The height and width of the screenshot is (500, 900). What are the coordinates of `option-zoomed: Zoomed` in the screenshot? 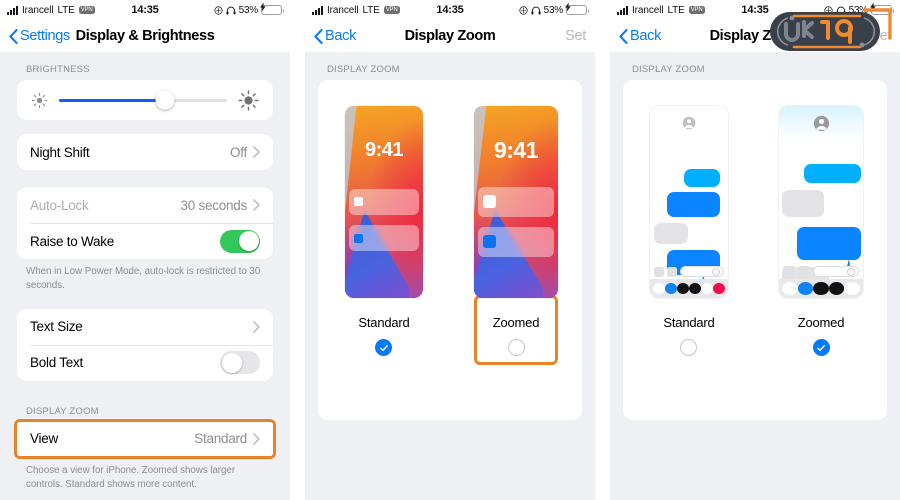 It's located at (821, 234).